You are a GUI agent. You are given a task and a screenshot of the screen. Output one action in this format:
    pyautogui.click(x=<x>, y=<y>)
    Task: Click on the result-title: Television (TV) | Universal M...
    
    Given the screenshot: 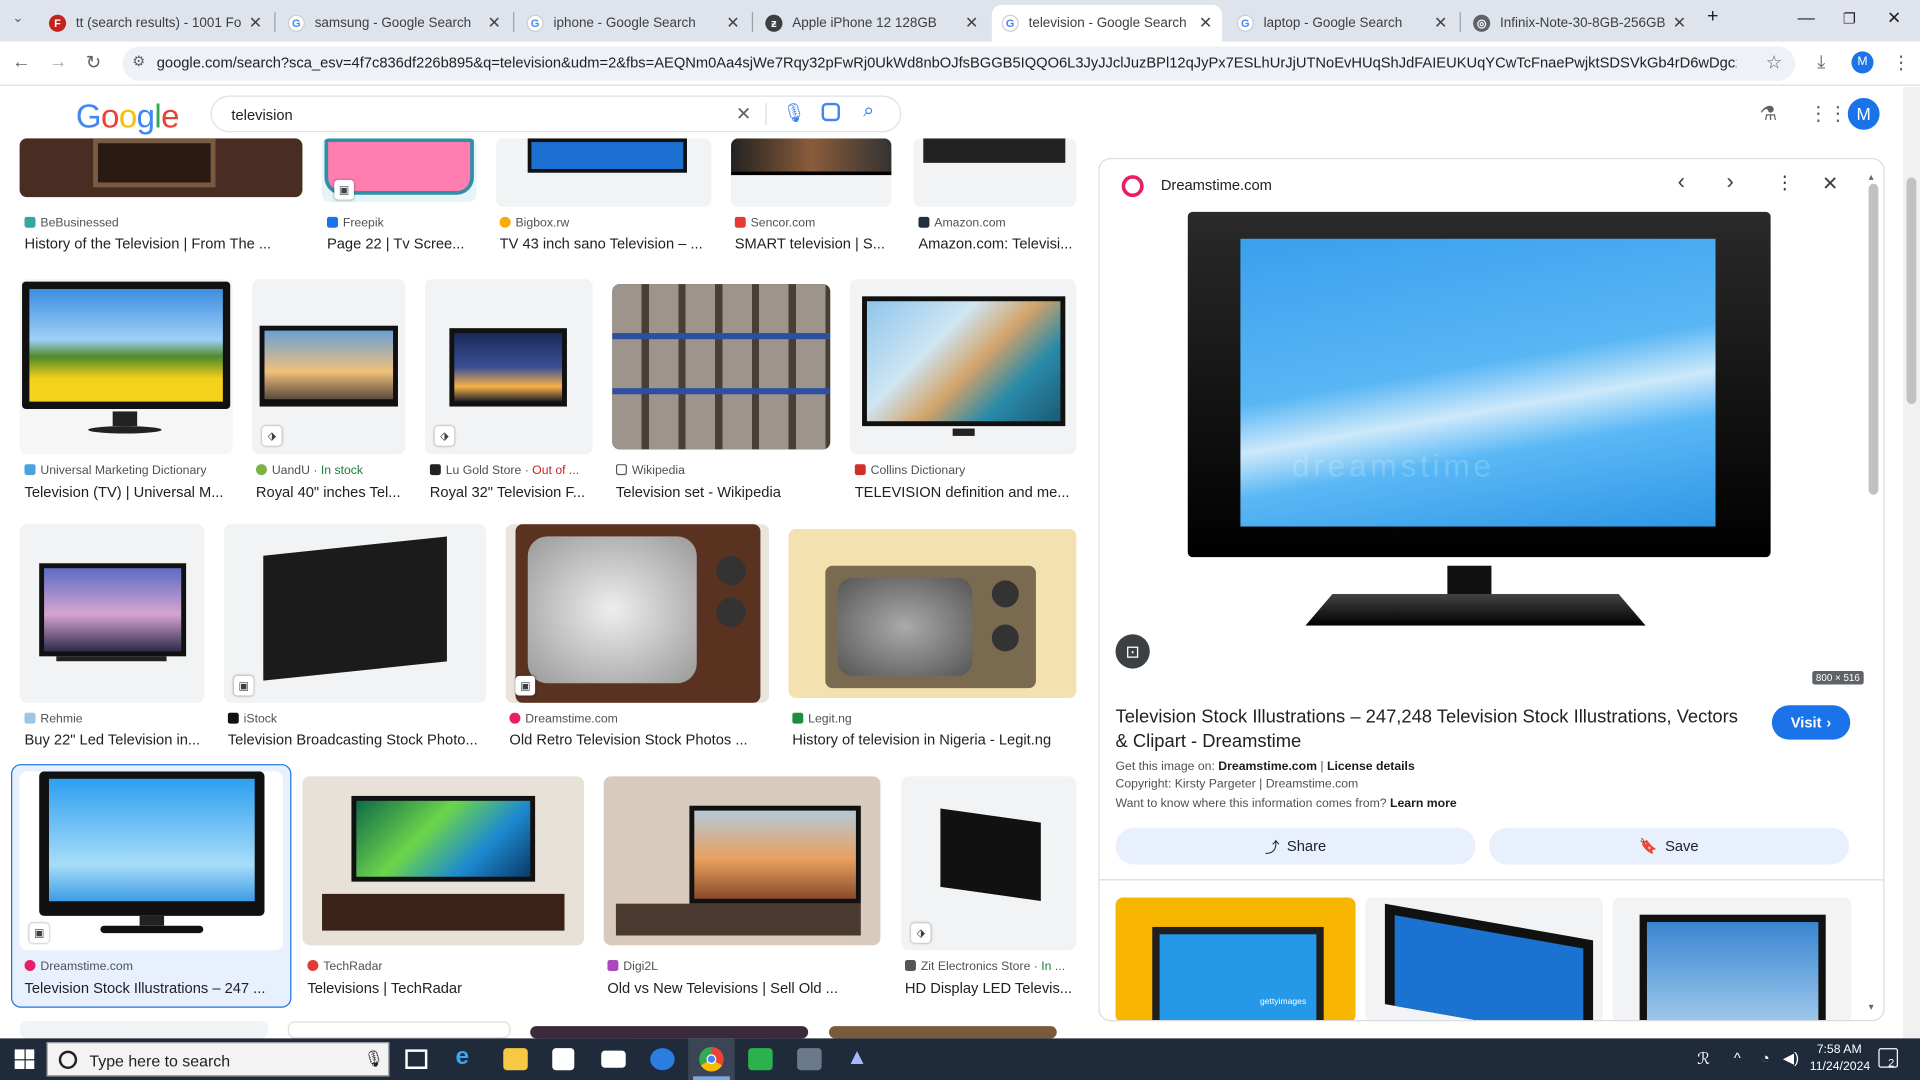 What is the action you would take?
    pyautogui.click(x=128, y=492)
    